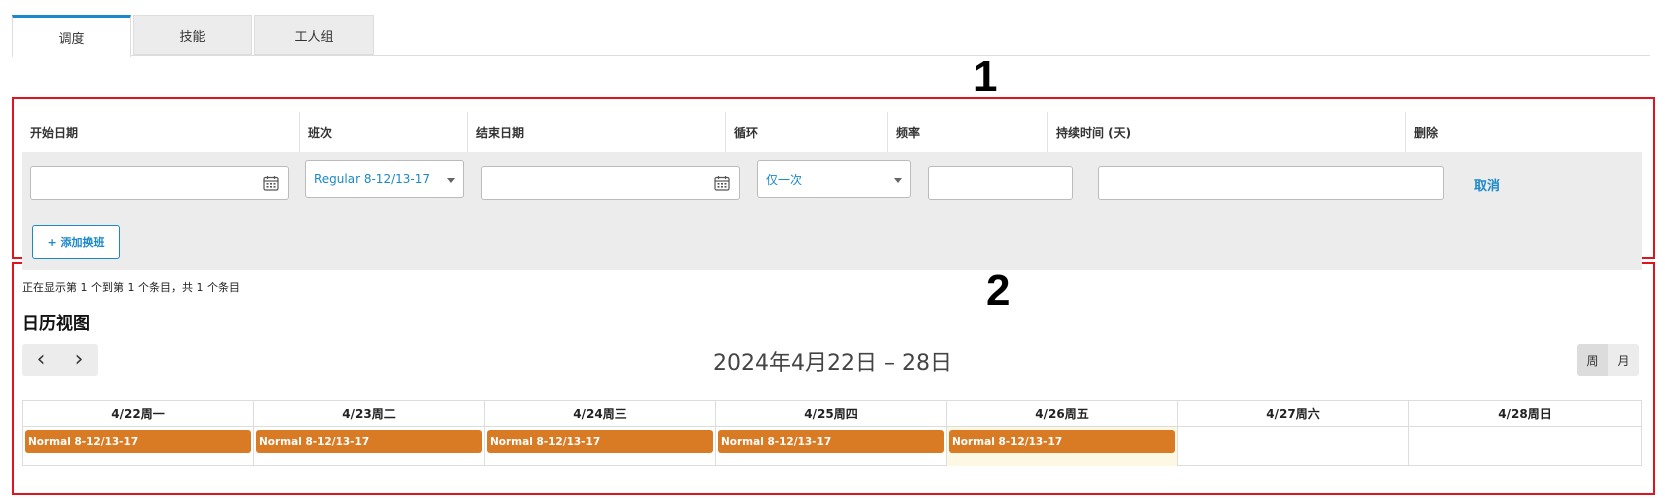  I want to click on schedule-table-header: 开始日期 班次 结束日期 循环 频率 持续时间 (天) 删除, so click(832, 132).